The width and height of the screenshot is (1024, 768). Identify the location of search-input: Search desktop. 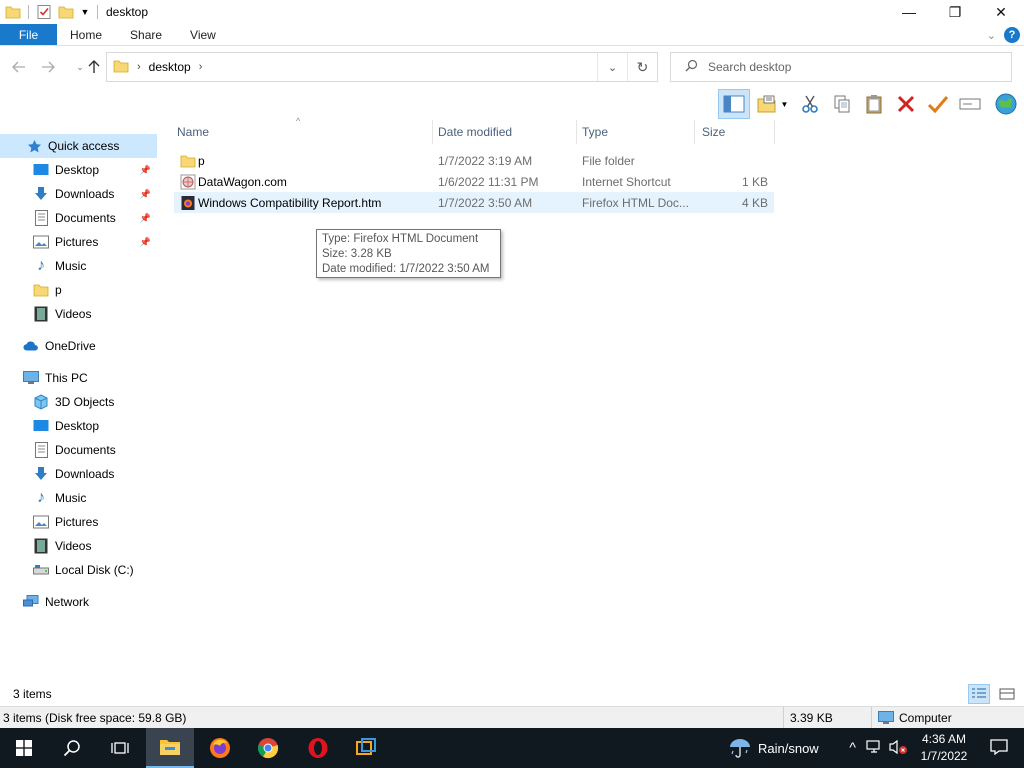
(841, 67).